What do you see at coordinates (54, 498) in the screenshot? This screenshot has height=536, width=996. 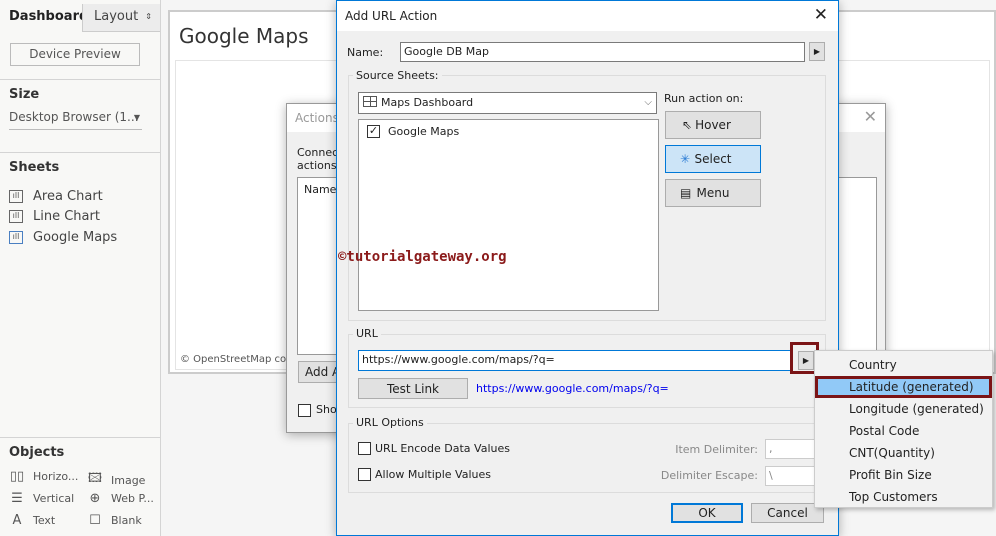 I see `object-label: Vertical` at bounding box center [54, 498].